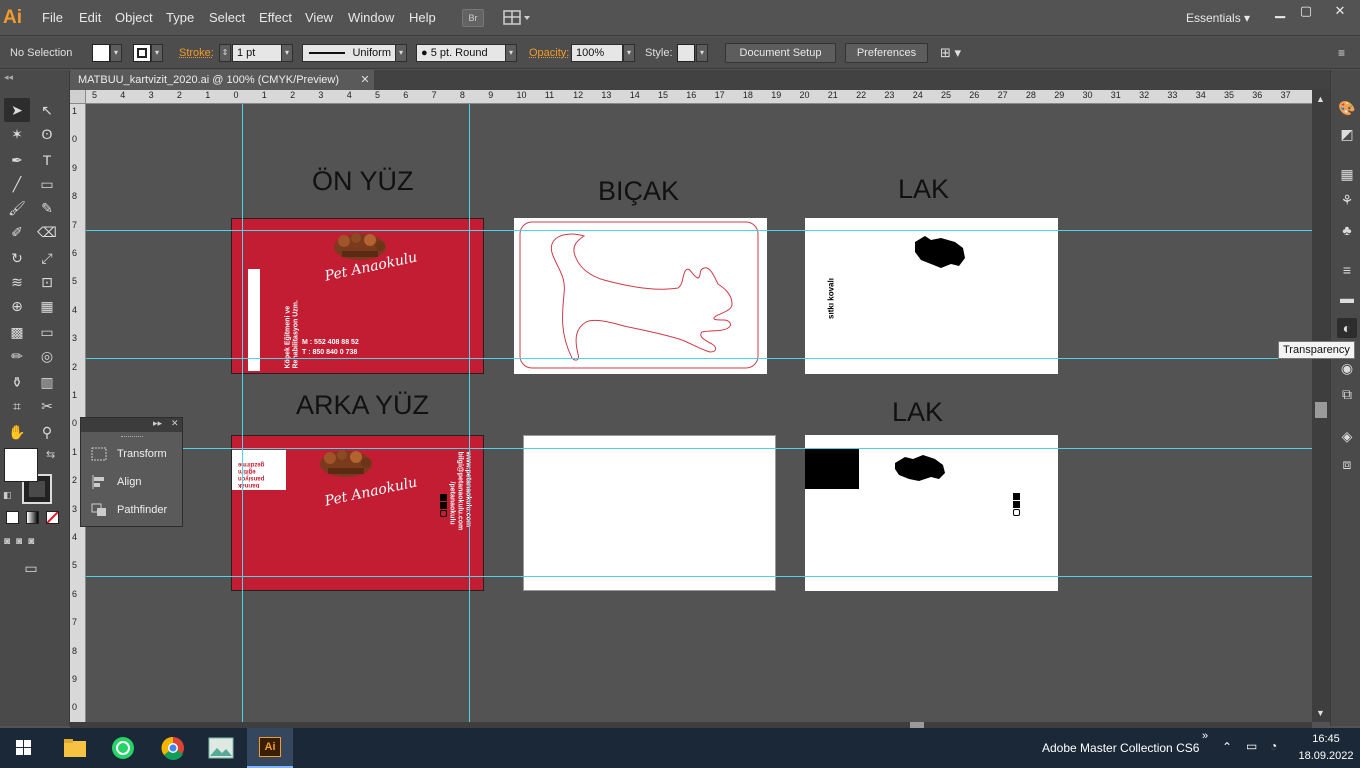 The height and width of the screenshot is (768, 1360). Describe the element at coordinates (1347, 436) in the screenshot. I see `layers-icon: ◈` at that location.